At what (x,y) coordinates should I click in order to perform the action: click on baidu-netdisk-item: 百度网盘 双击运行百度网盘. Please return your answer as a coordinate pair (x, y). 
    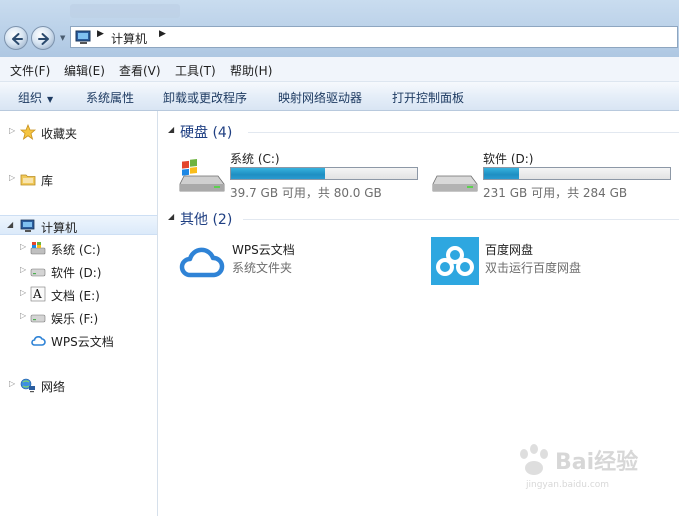
    Looking at the image, I should click on (552, 262).